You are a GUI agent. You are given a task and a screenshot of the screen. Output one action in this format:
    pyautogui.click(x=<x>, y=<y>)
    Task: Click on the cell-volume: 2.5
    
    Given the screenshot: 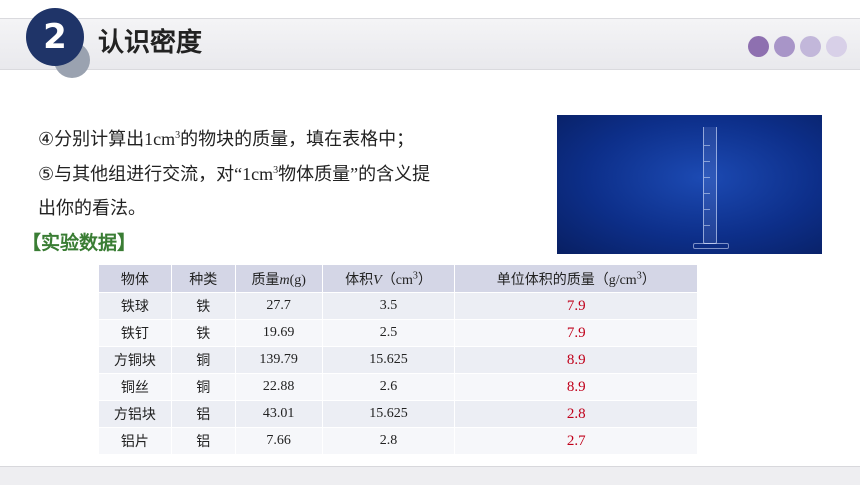 What is the action you would take?
    pyautogui.click(x=388, y=333)
    